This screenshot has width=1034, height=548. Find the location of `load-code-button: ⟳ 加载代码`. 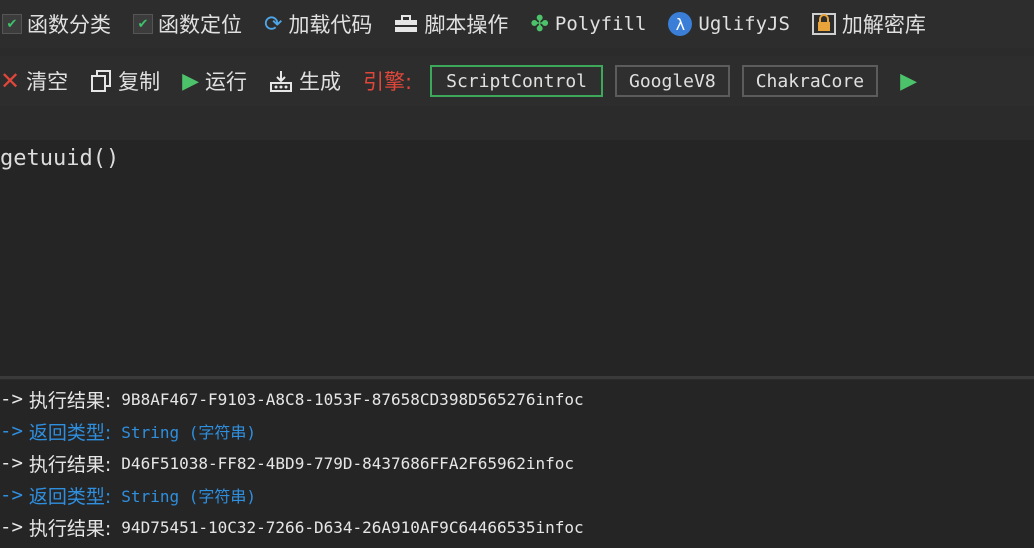

load-code-button: ⟳ 加载代码 is located at coordinates (318, 24).